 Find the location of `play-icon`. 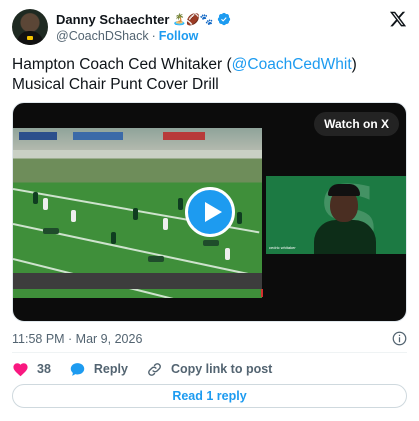

play-icon is located at coordinates (213, 212).